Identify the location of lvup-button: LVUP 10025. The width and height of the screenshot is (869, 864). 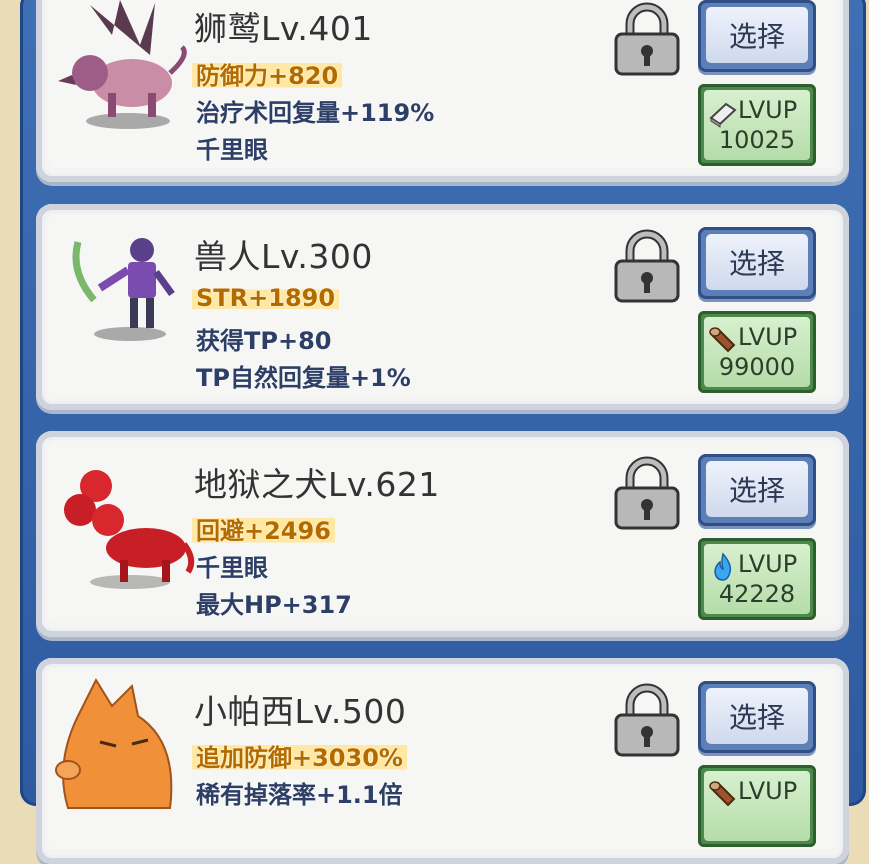
(757, 125).